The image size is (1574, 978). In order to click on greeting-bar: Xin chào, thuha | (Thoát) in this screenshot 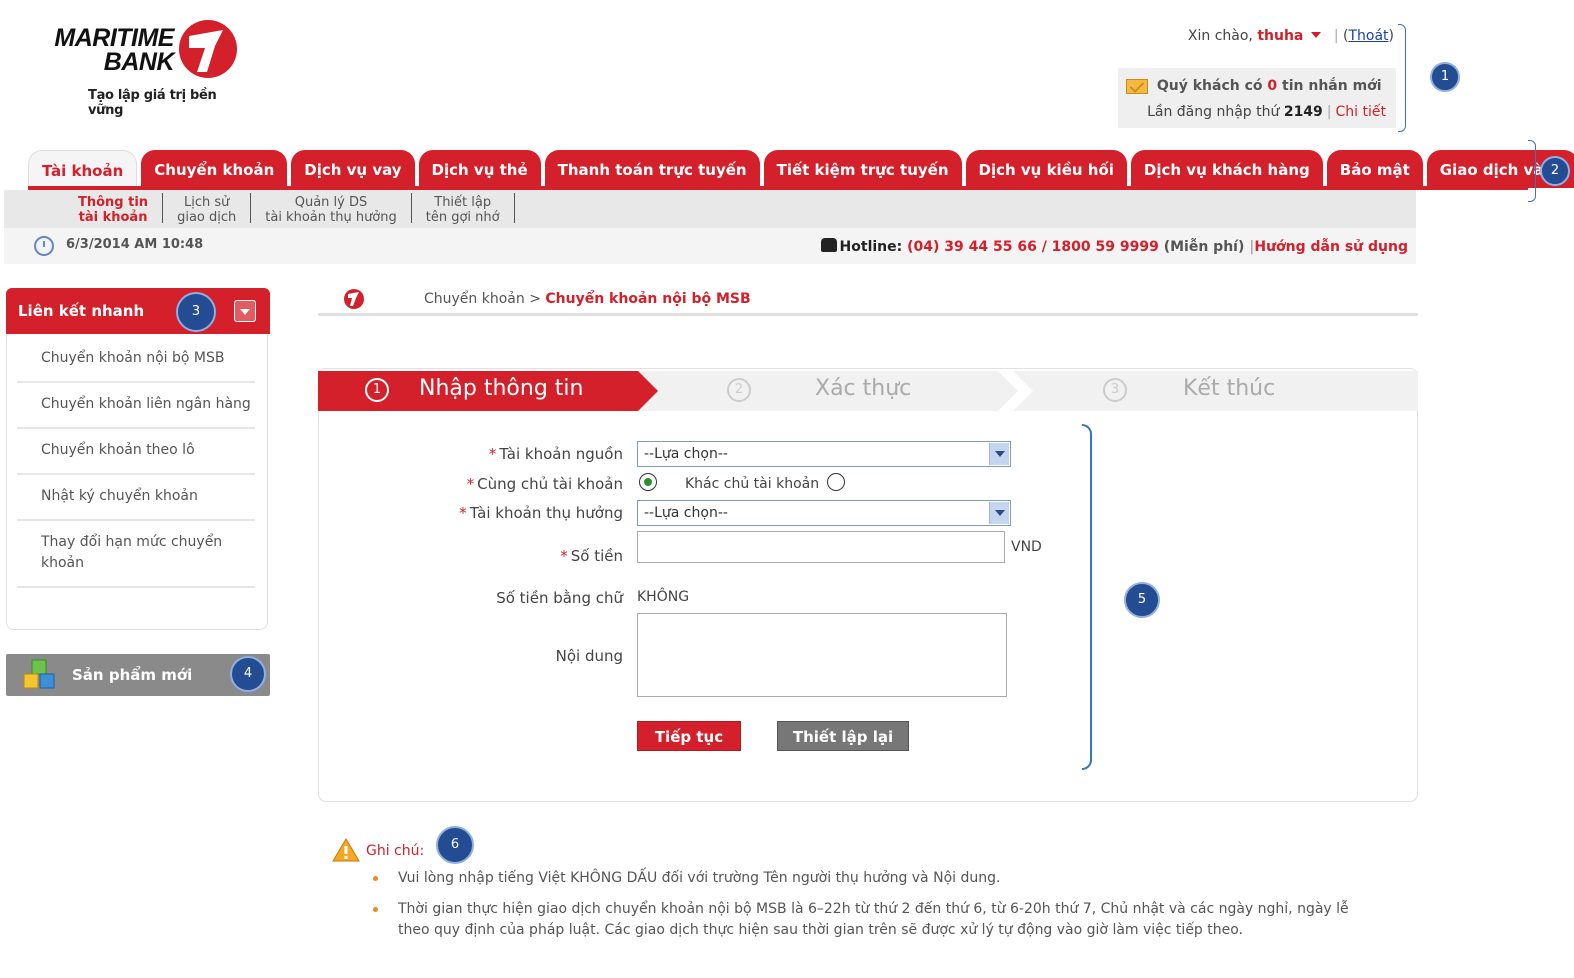, I will do `click(1290, 36)`.